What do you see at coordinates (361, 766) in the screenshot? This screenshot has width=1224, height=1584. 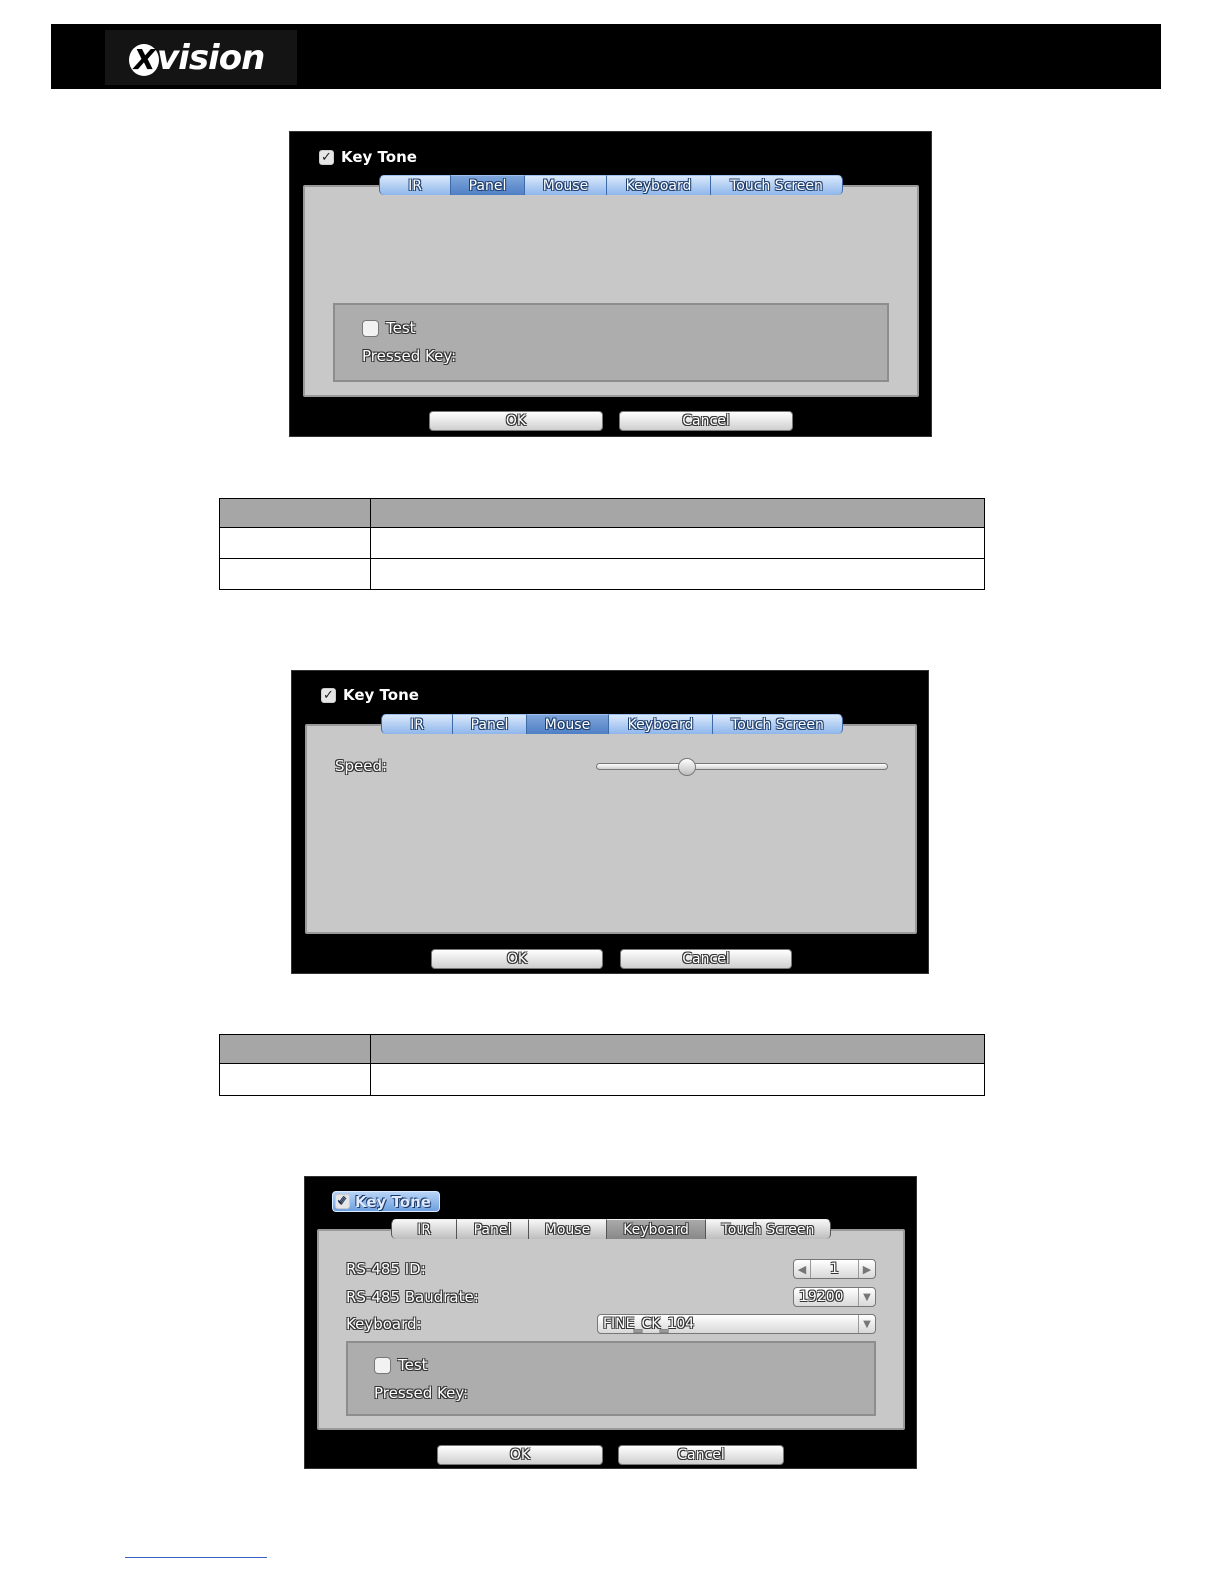 I see `speed-label: Speed:` at bounding box center [361, 766].